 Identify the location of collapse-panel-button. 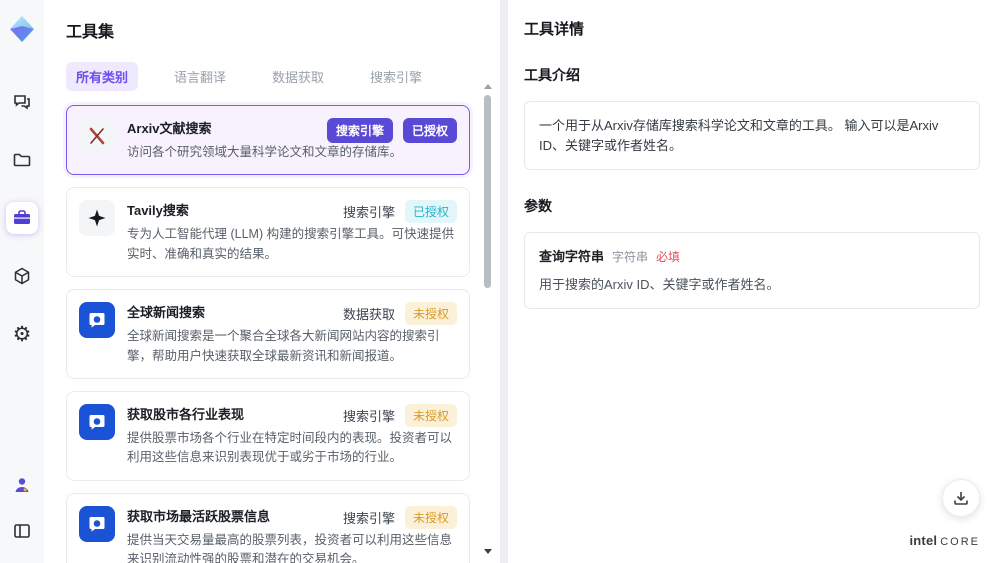
(22, 531).